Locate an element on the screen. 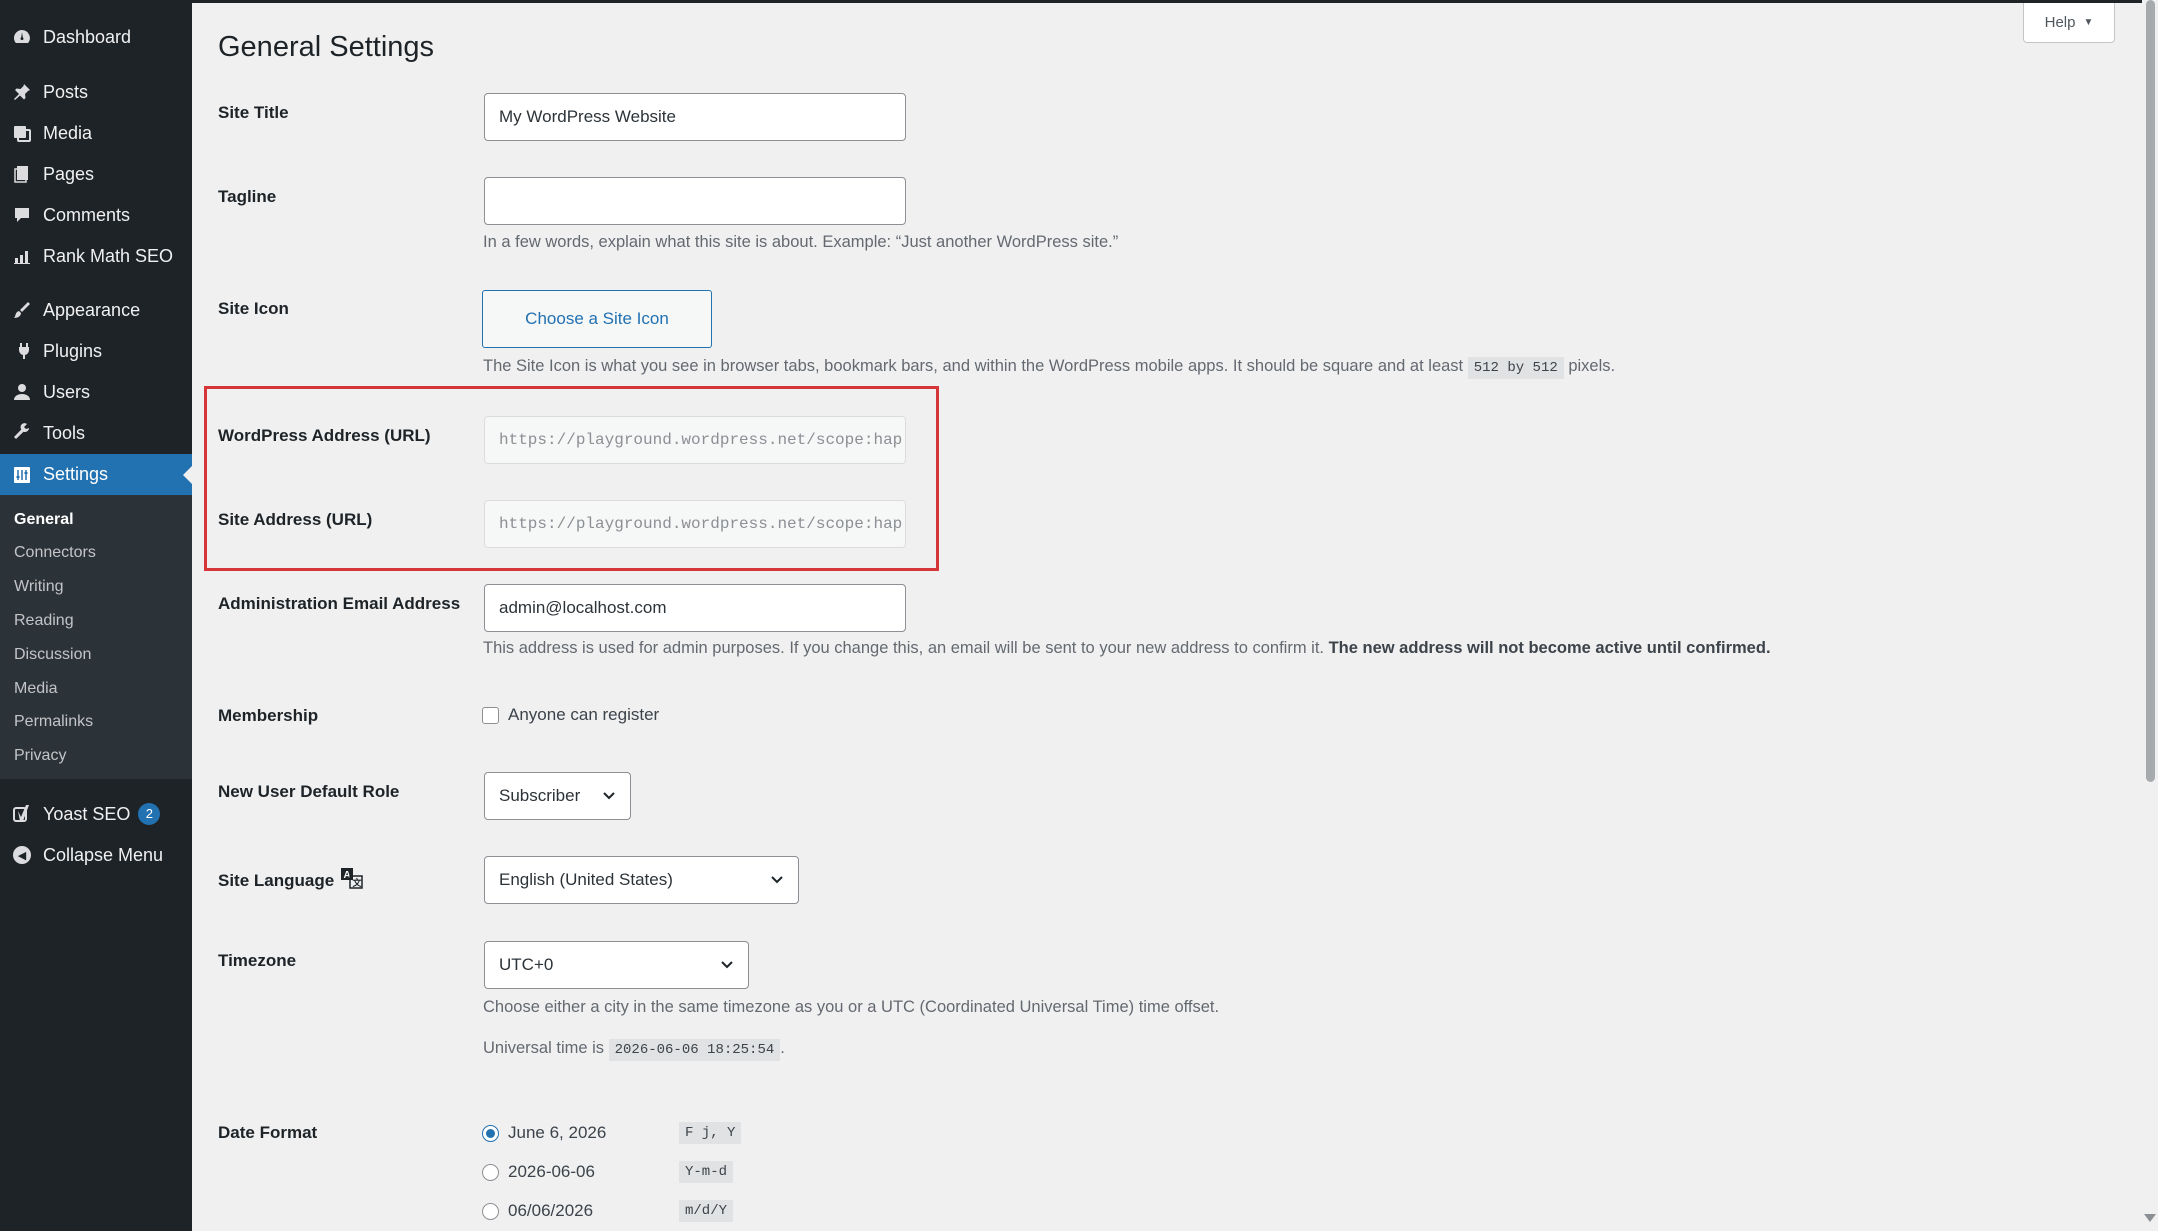 The height and width of the screenshot is (1231, 2158). dashboard-icon is located at coordinates (22, 37).